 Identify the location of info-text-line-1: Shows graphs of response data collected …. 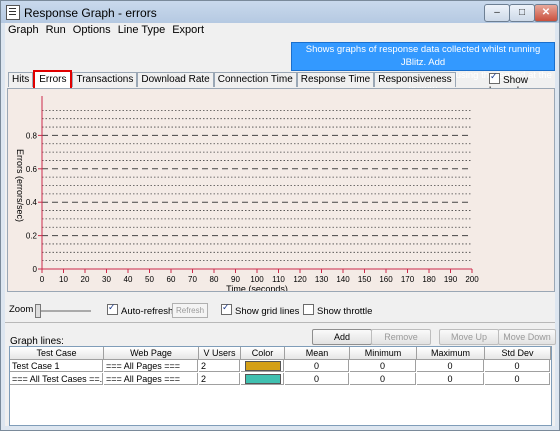
(423, 56).